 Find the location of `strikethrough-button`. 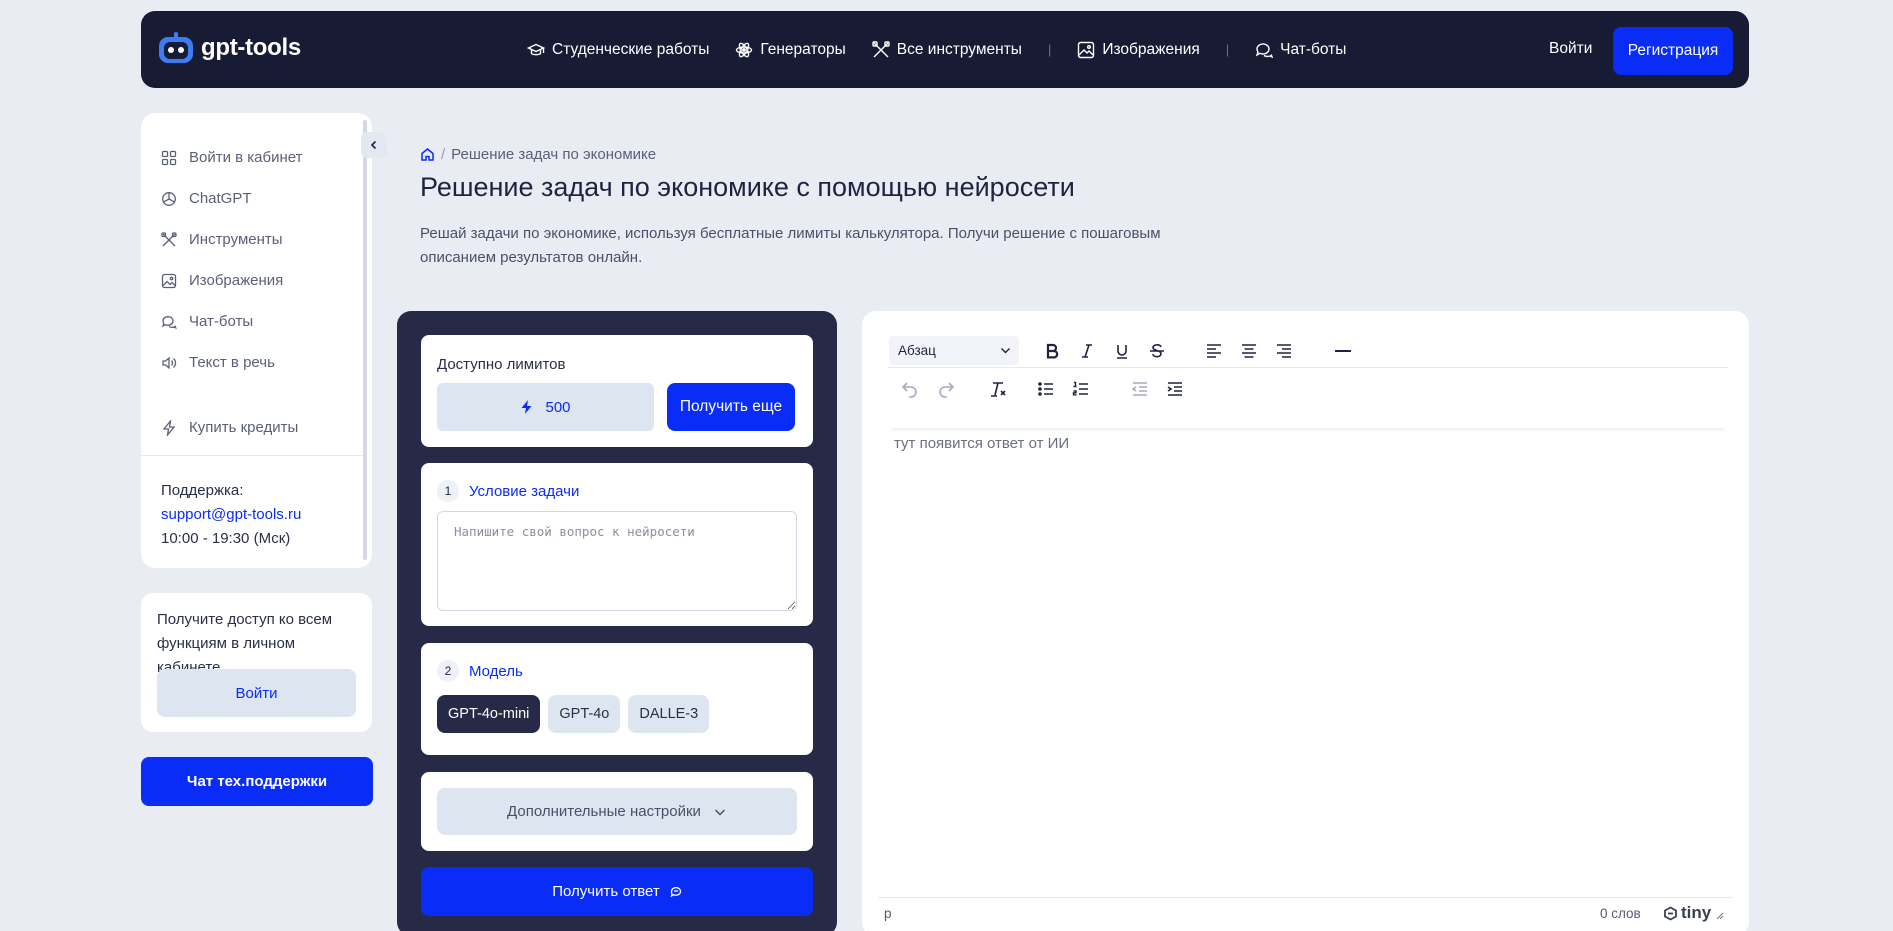

strikethrough-button is located at coordinates (1157, 351).